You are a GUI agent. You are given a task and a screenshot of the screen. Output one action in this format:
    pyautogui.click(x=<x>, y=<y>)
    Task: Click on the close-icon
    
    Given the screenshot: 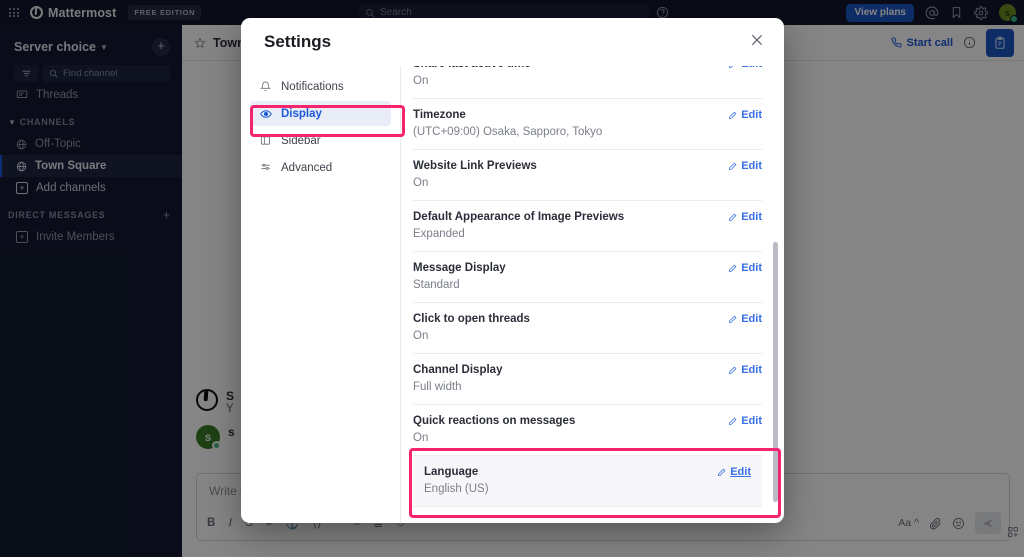 What is the action you would take?
    pyautogui.click(x=757, y=42)
    